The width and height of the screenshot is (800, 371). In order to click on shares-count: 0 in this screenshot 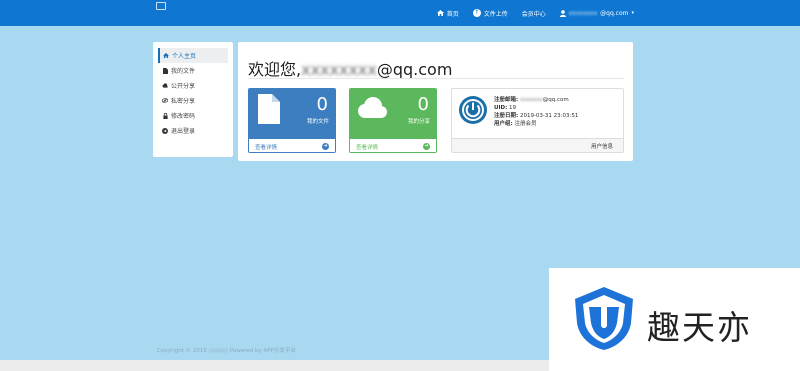, I will do `click(423, 104)`.